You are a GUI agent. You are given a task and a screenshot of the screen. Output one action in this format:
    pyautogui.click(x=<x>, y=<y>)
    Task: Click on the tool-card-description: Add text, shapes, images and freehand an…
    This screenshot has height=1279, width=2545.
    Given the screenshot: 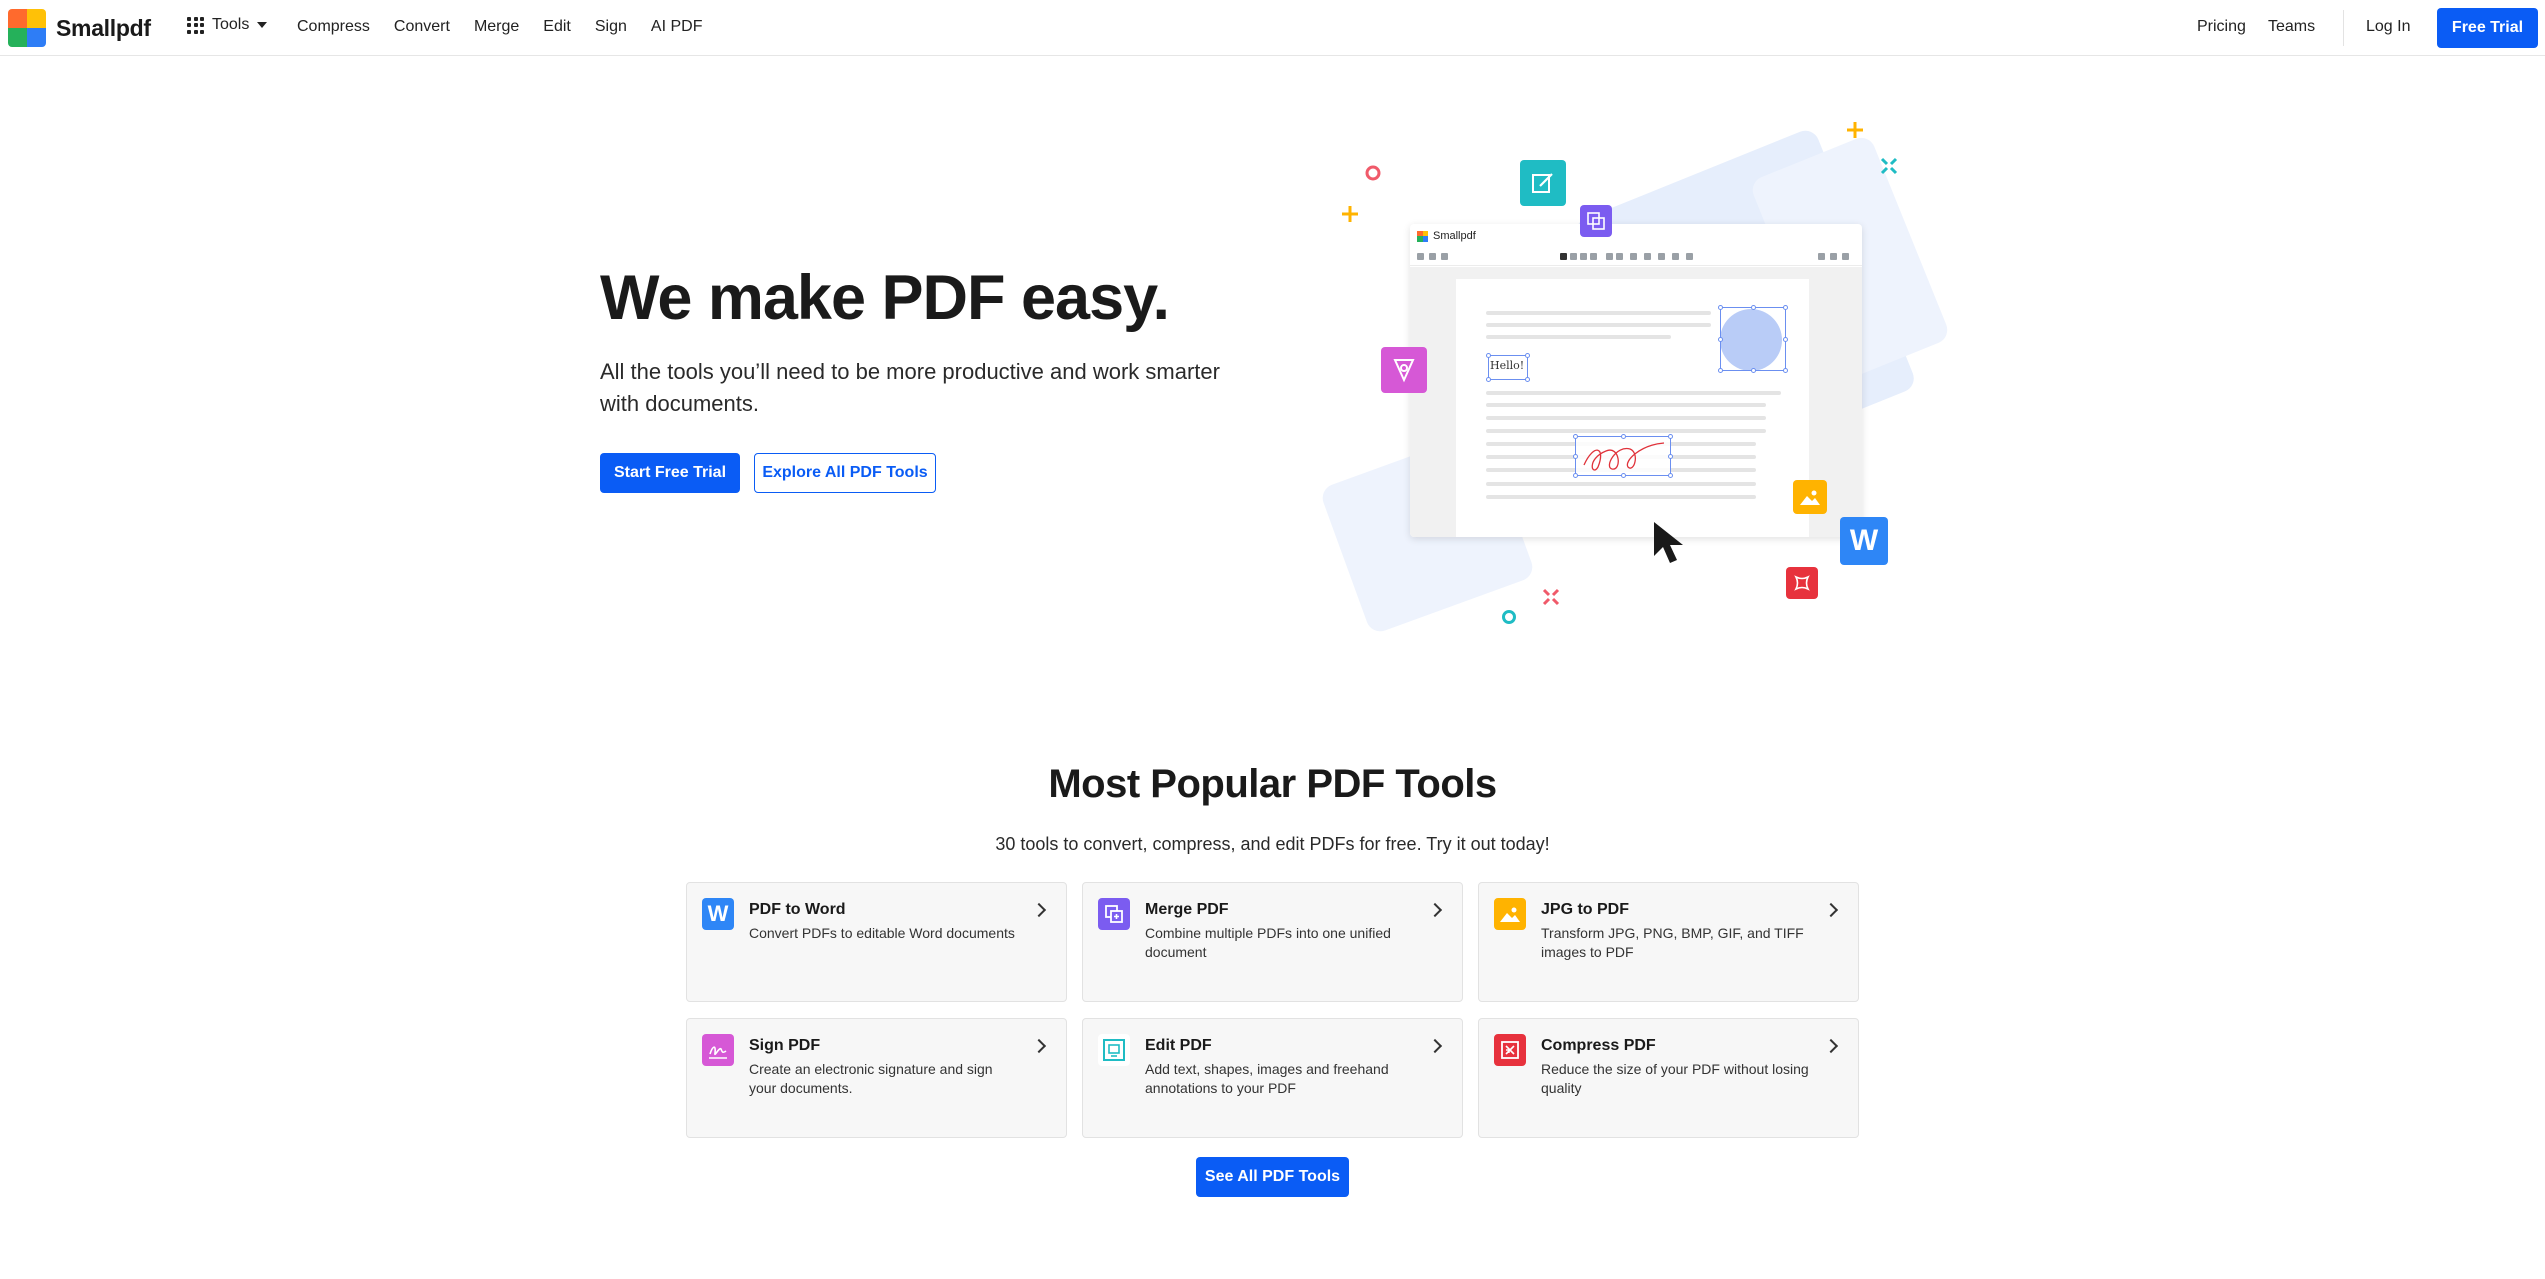 What is the action you would take?
    pyautogui.click(x=1267, y=1078)
    